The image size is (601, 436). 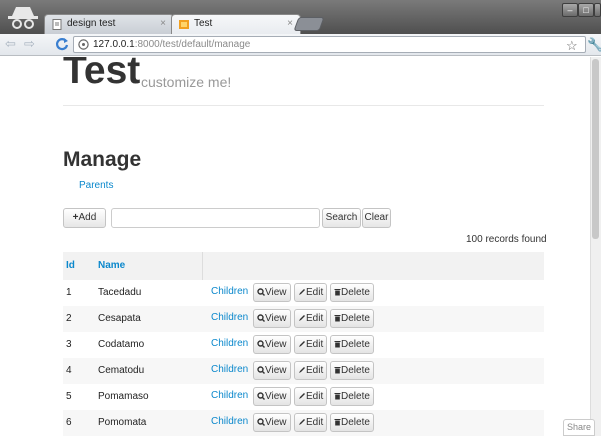 What do you see at coordinates (57, 24) in the screenshot?
I see `document-icon` at bounding box center [57, 24].